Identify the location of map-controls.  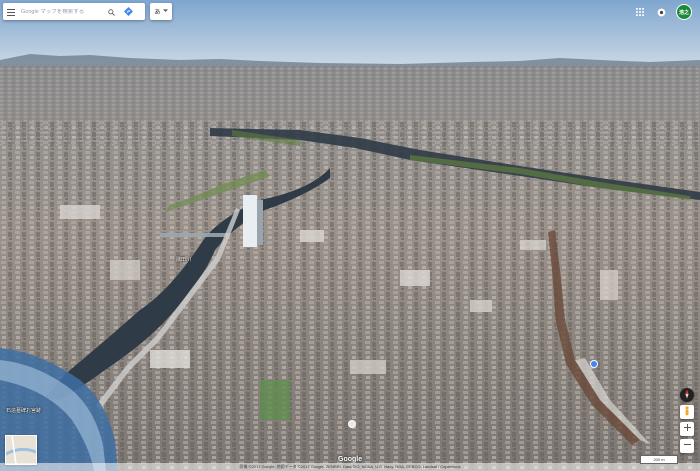
(687, 422).